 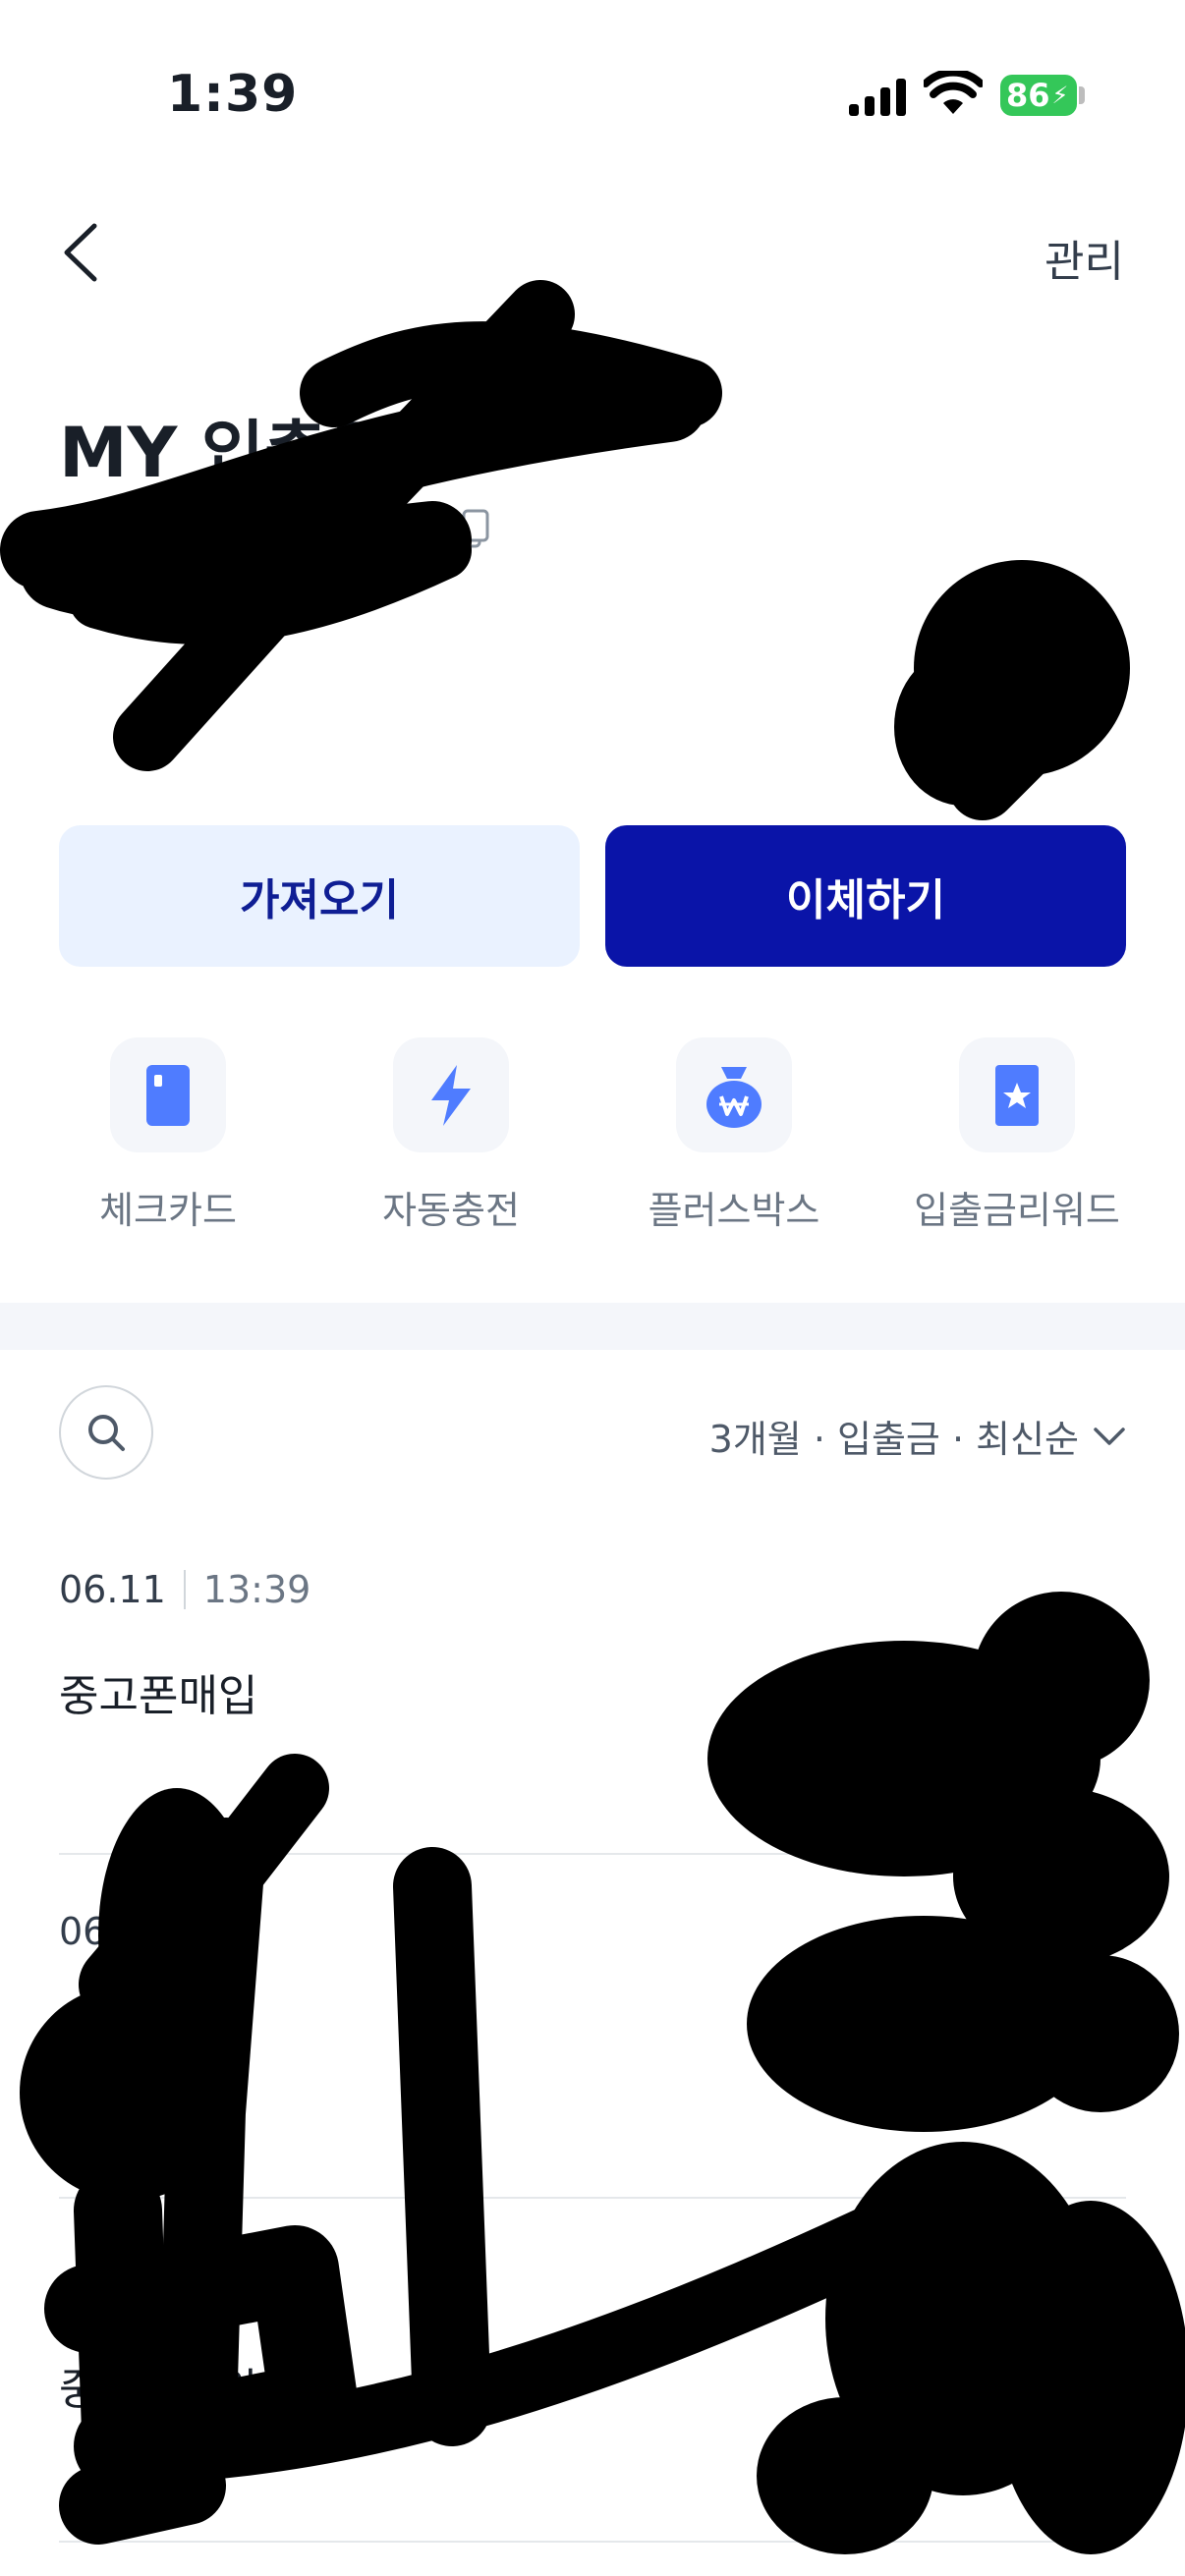 I want to click on quick-item-auto-charge: 자동충전, so click(x=451, y=1135).